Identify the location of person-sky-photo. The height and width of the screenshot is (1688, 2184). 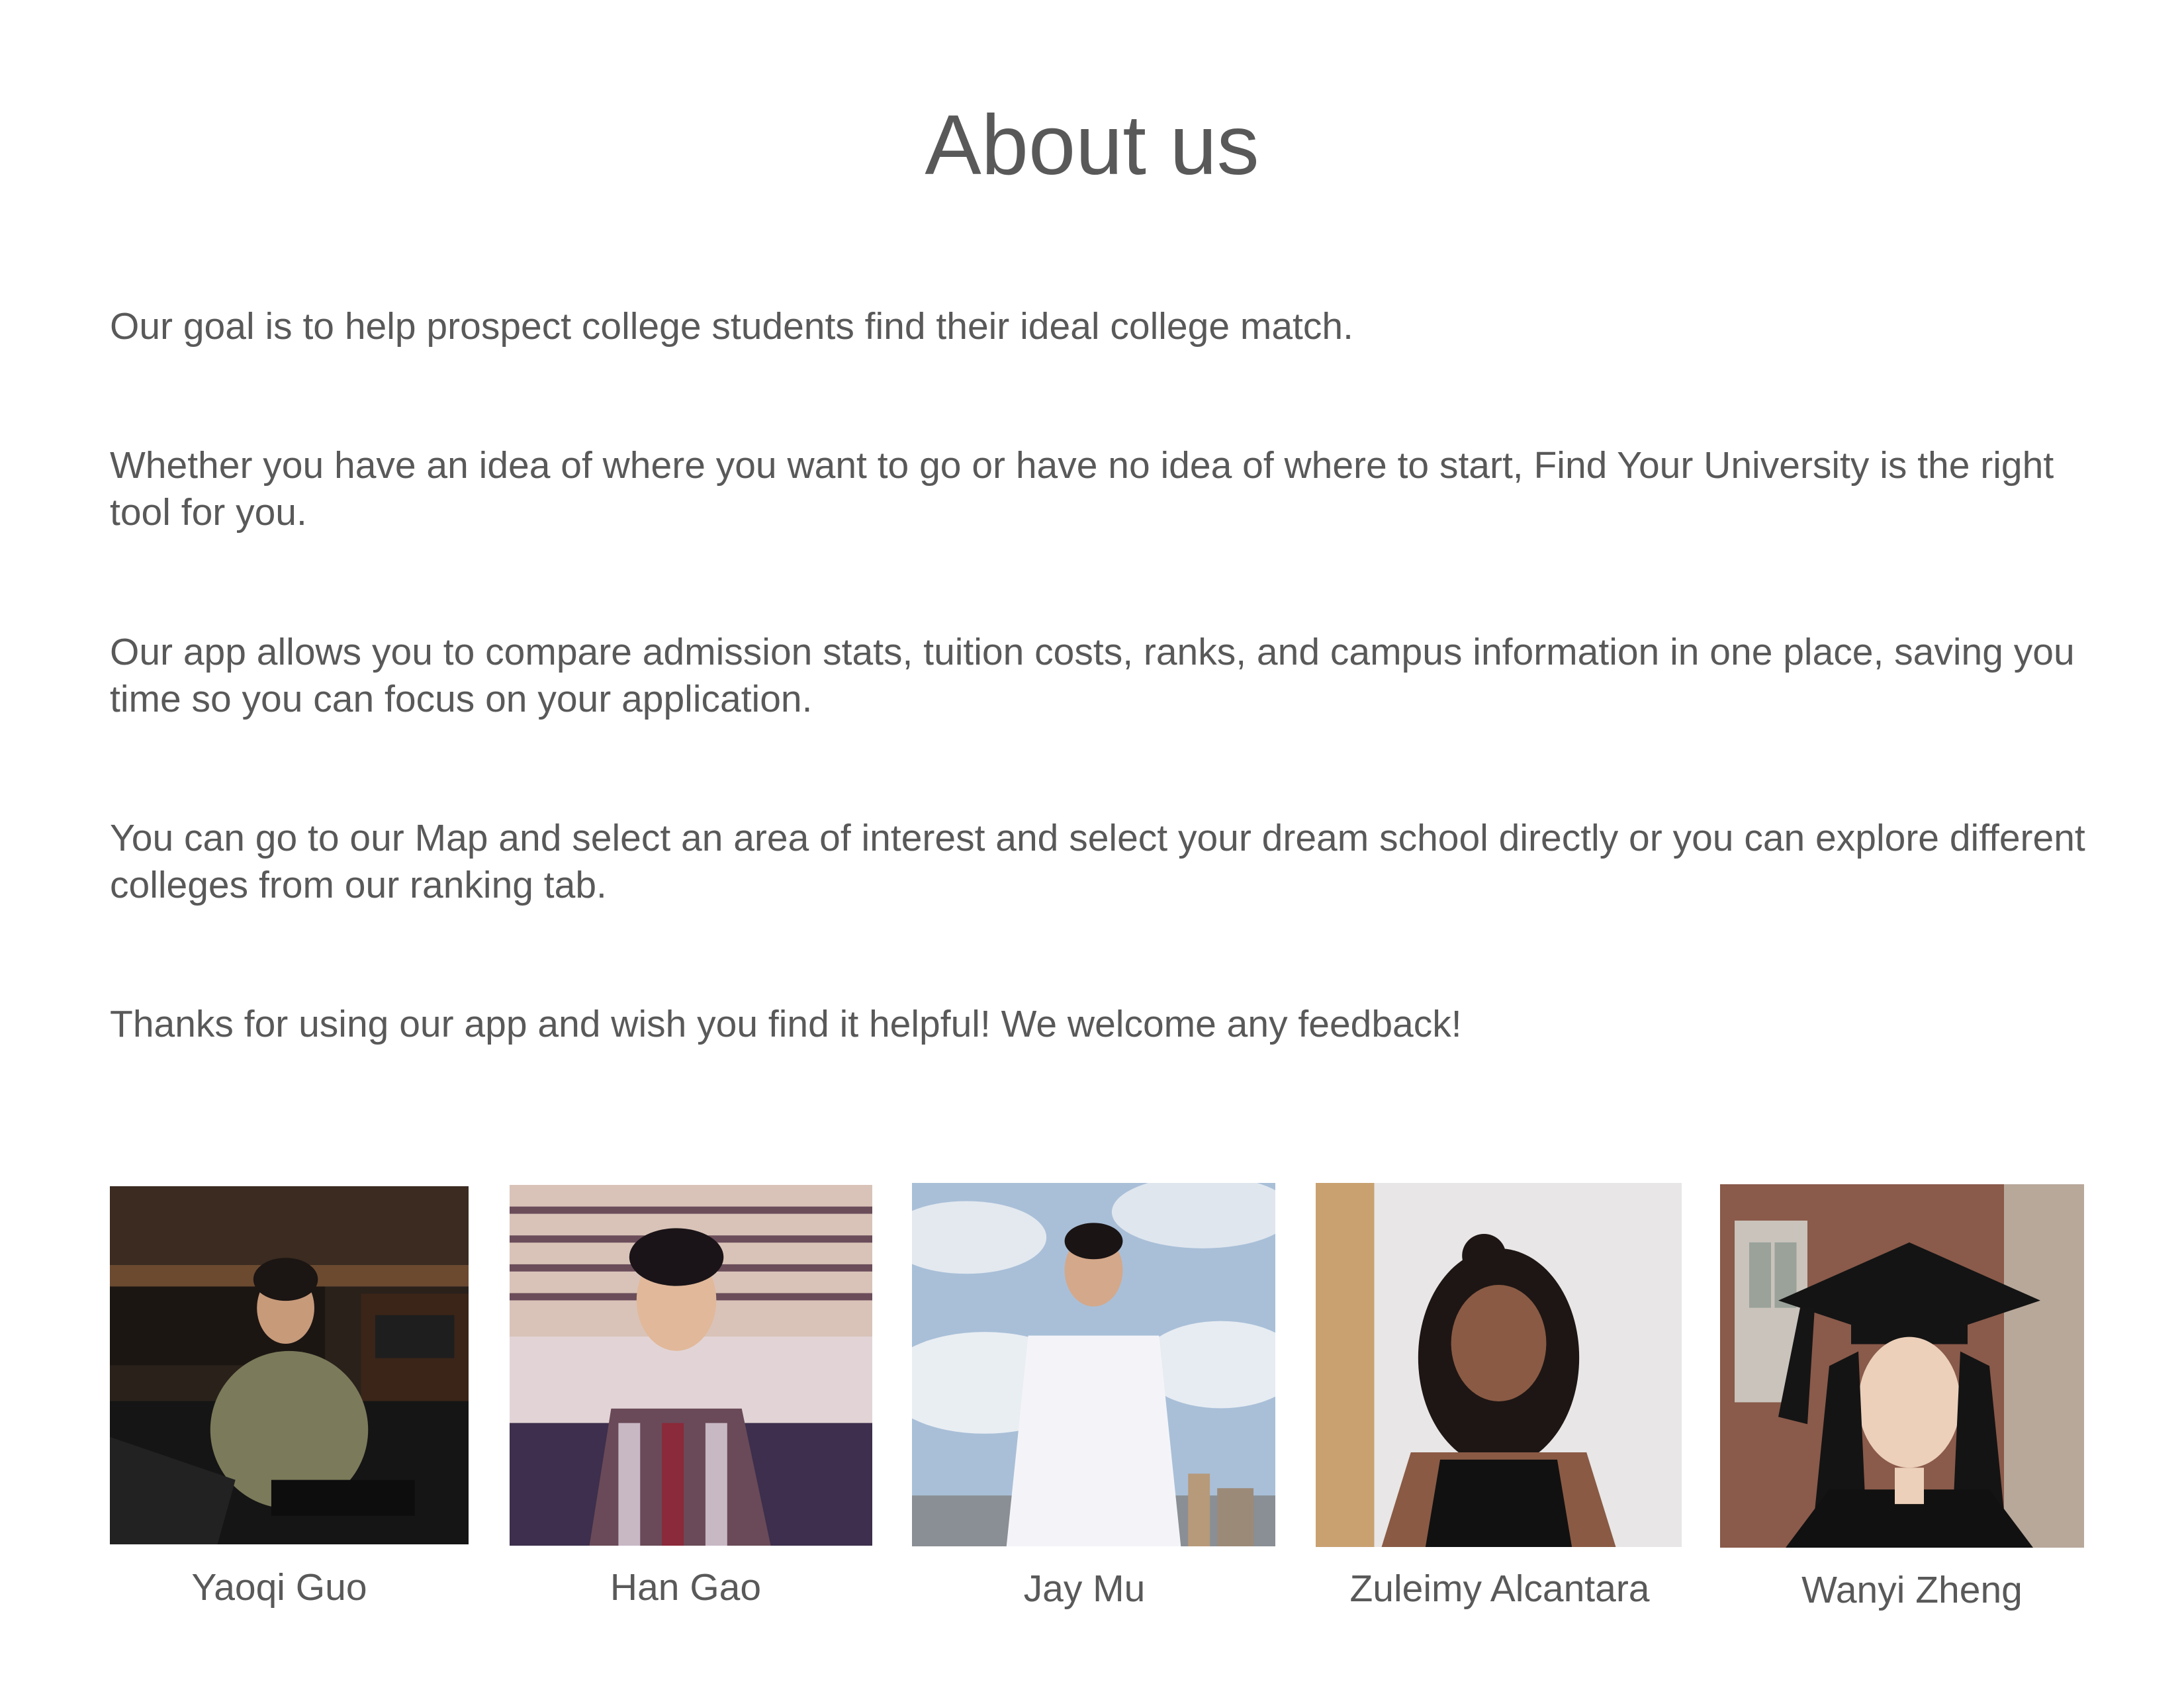
(1093, 1364).